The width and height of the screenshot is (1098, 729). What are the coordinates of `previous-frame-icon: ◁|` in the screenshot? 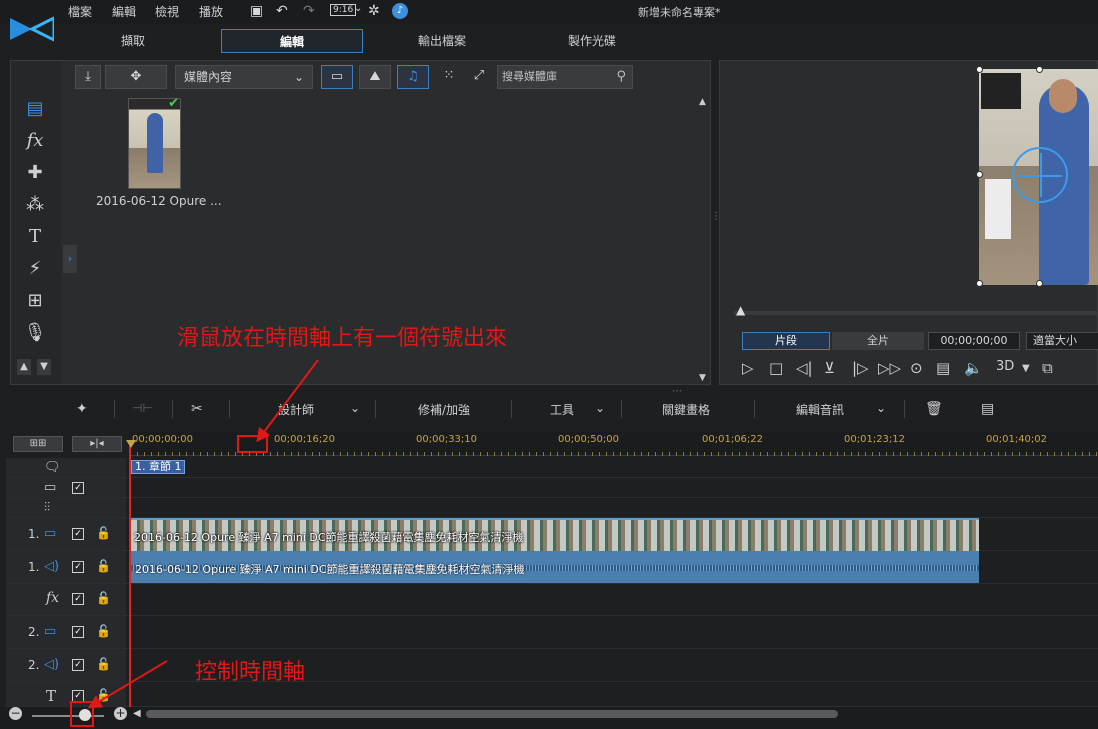 It's located at (804, 368).